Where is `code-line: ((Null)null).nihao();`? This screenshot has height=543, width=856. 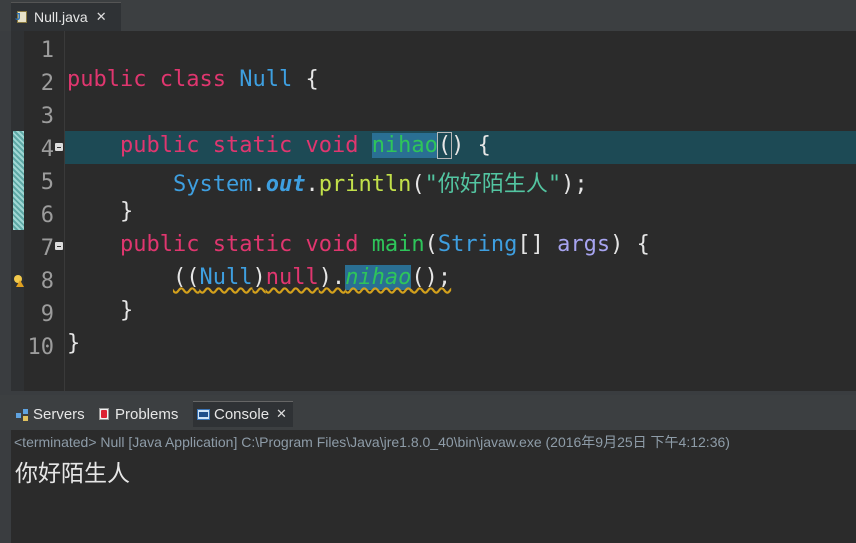
code-line: ((Null)null).nihao(); is located at coordinates (259, 281).